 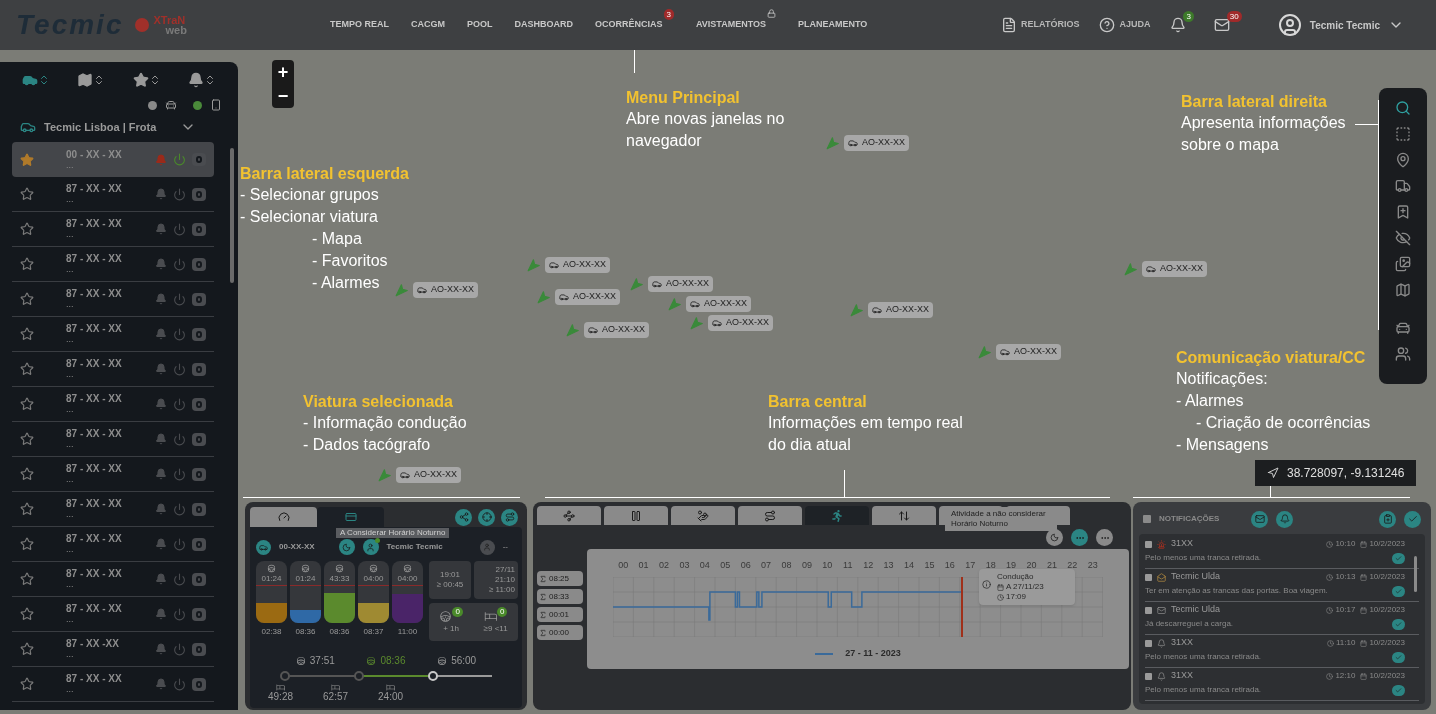 What do you see at coordinates (1125, 25) in the screenshot?
I see `help-link: AJUDA` at bounding box center [1125, 25].